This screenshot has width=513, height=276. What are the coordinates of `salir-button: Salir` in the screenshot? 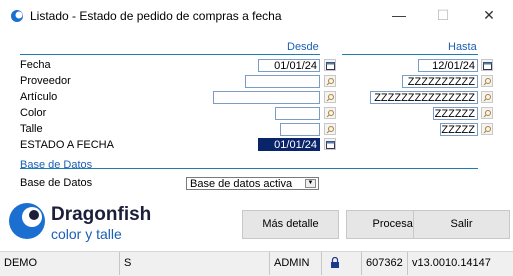 It's located at (461, 224).